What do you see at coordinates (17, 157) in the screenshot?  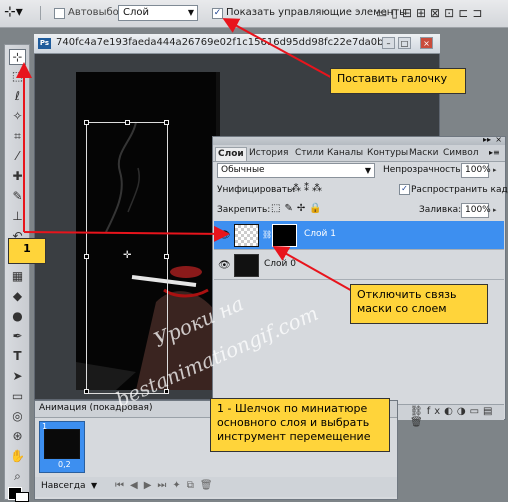 I see `eyedropper-icon: ⁄` at bounding box center [17, 157].